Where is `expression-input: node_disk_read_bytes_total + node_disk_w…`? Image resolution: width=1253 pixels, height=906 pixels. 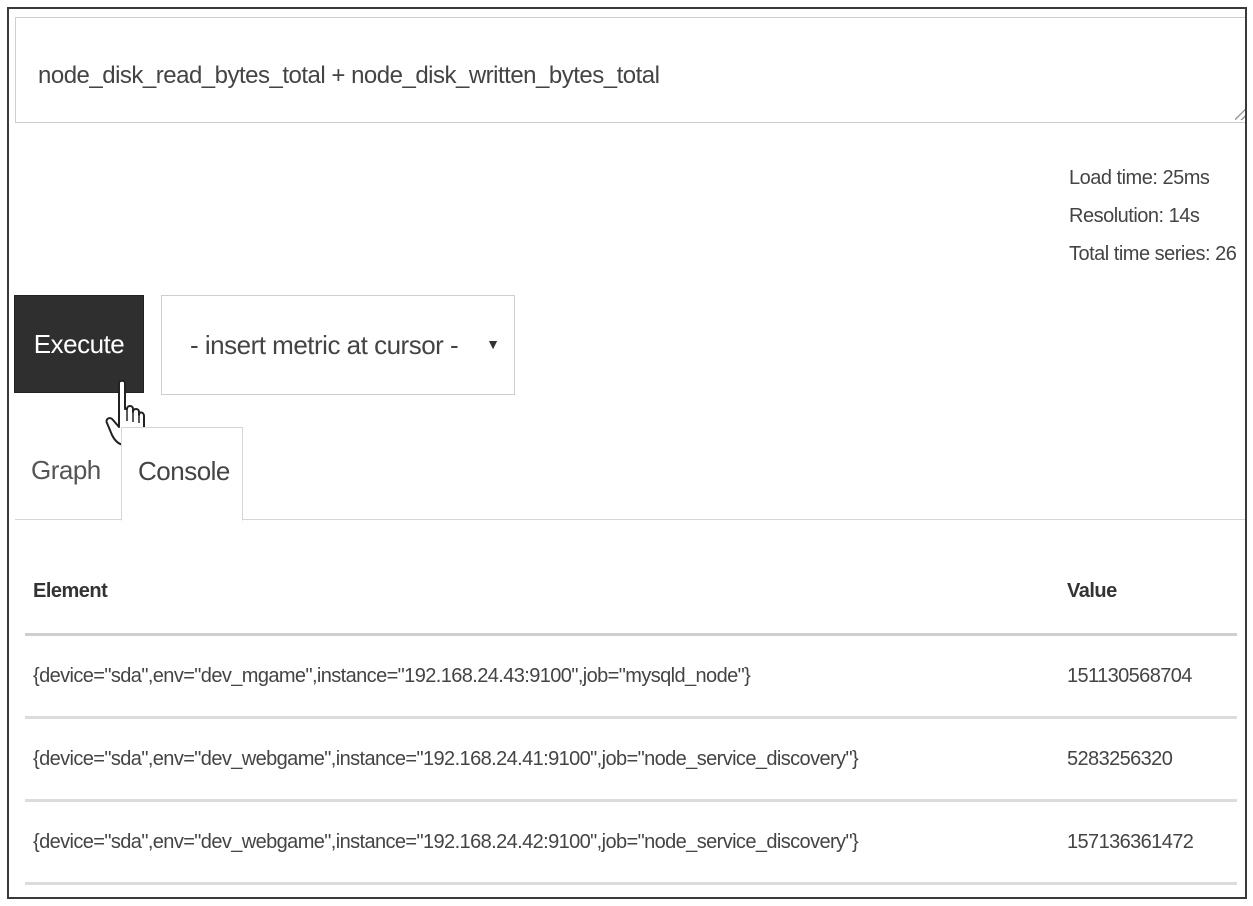
expression-input: node_disk_read_bytes_total + node_disk_w… is located at coordinates (630, 70).